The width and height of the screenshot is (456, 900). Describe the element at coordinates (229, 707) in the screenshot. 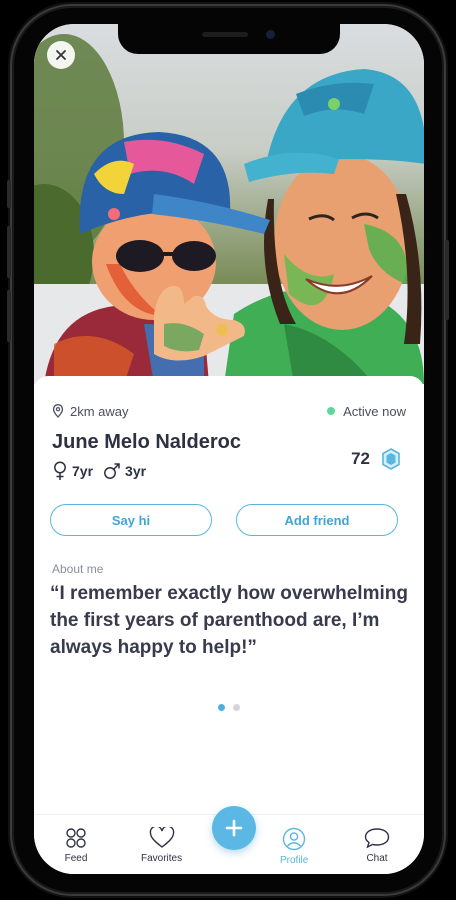

I see `page-indicator` at that location.